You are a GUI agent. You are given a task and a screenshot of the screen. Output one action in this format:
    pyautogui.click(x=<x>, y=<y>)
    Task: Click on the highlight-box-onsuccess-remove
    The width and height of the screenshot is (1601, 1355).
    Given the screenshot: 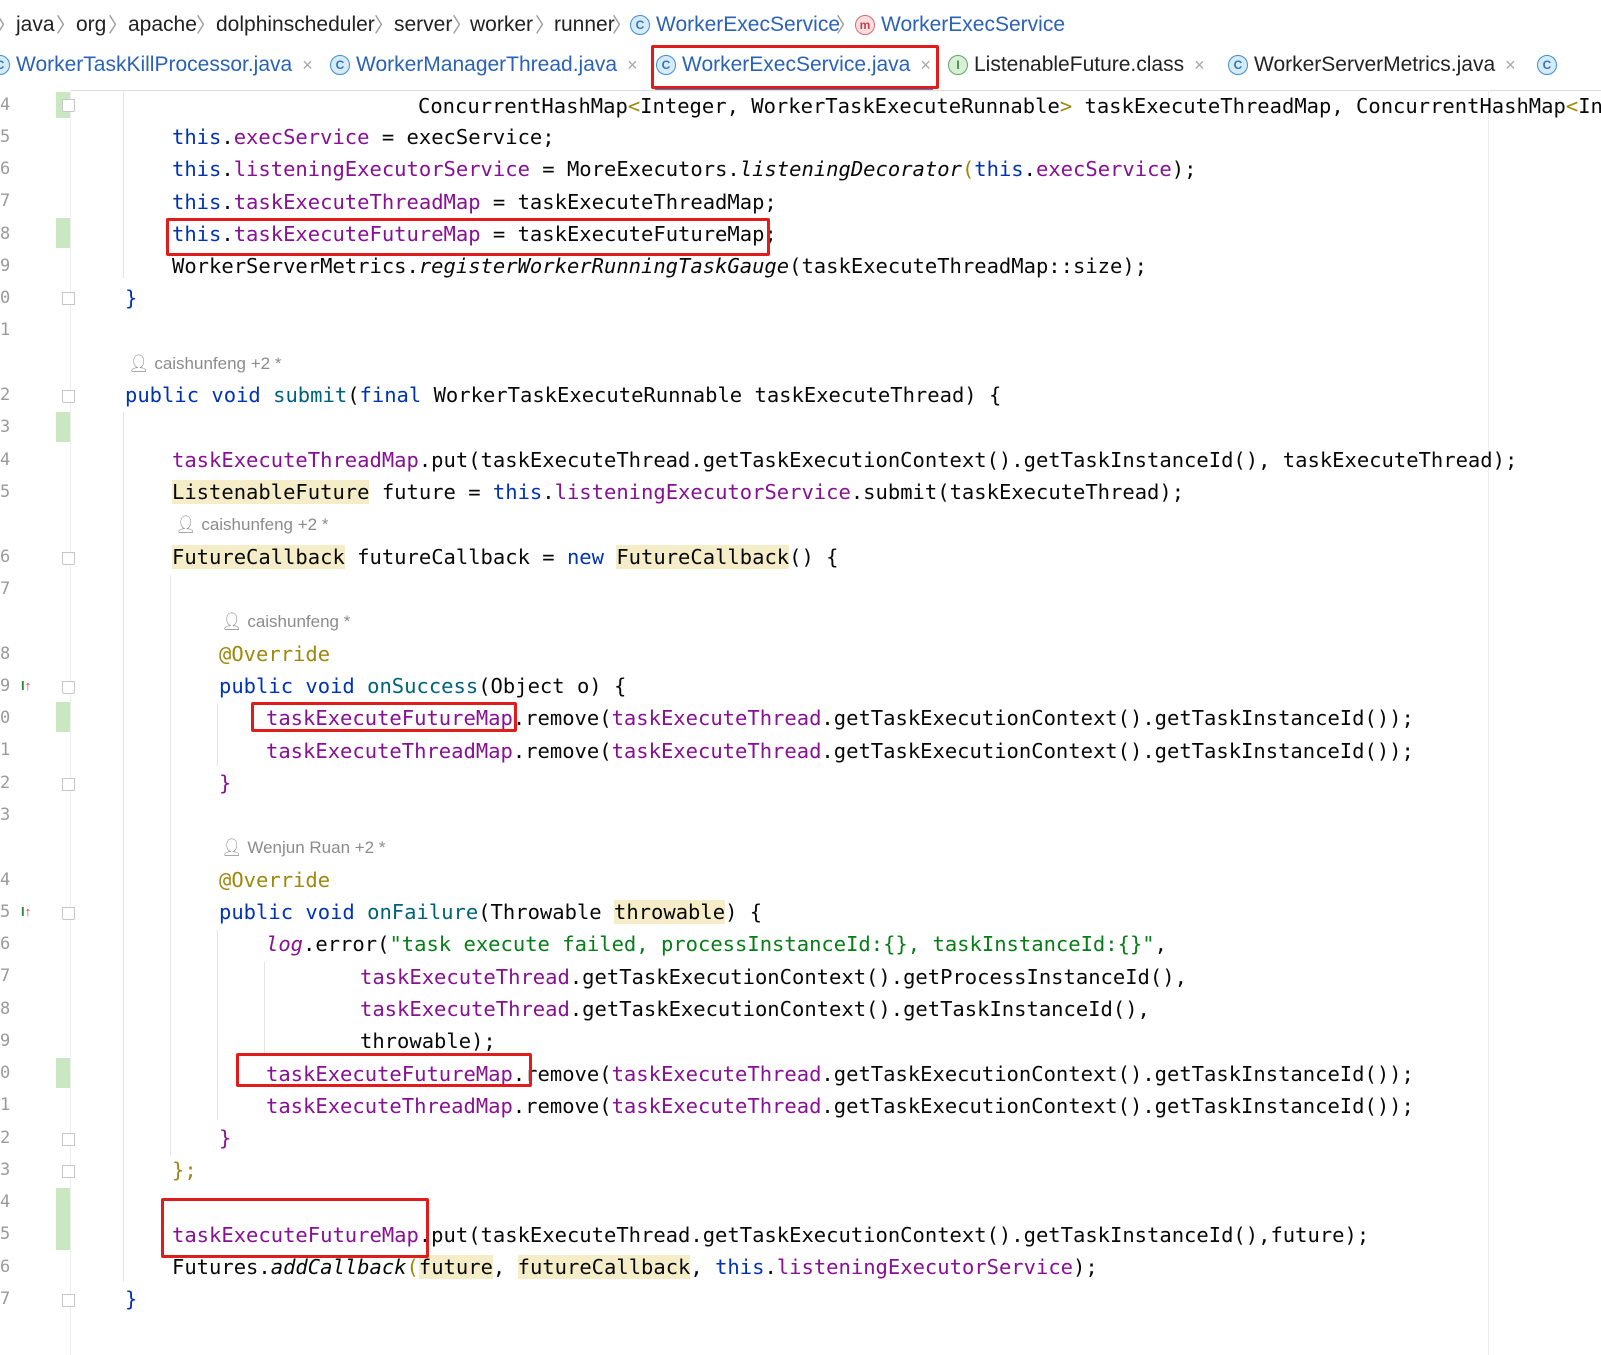 What is the action you would take?
    pyautogui.click(x=384, y=717)
    